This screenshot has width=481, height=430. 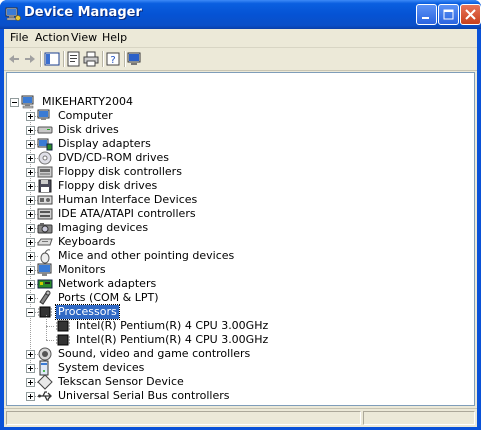 What do you see at coordinates (120, 171) in the screenshot?
I see `tree-category-label: Floppy disk controllers` at bounding box center [120, 171].